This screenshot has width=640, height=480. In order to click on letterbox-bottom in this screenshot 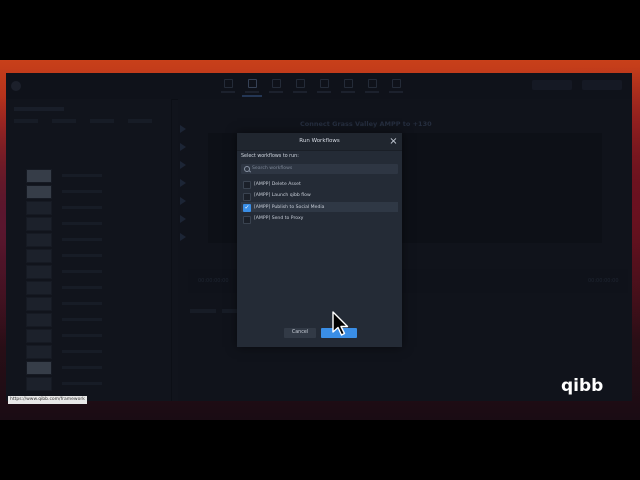, I will do `click(320, 450)`.